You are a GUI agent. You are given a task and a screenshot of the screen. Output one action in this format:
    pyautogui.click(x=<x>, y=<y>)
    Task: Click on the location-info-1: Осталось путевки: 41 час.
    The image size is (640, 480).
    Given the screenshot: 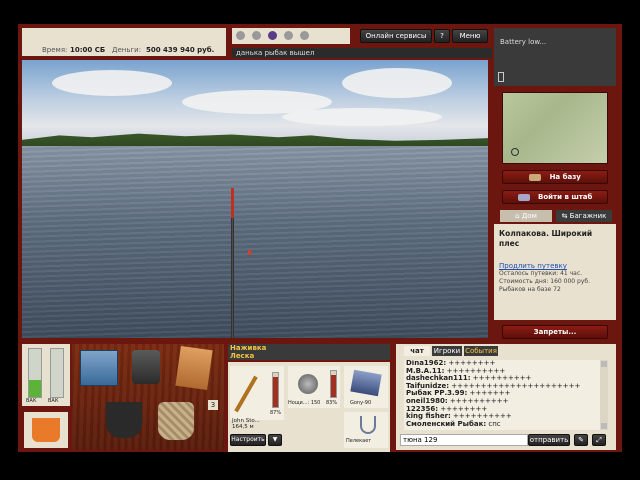 What is the action you would take?
    pyautogui.click(x=541, y=273)
    